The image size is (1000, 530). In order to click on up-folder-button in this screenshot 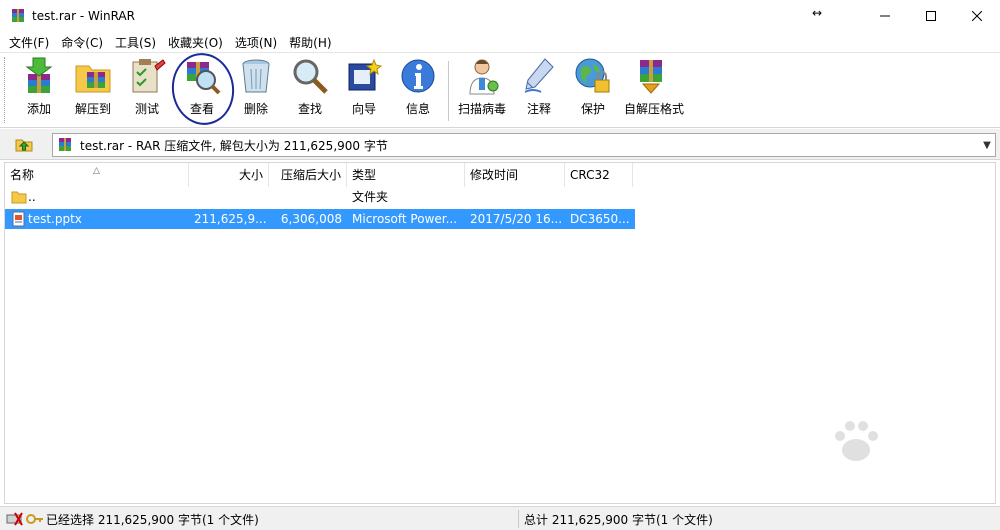, I will do `click(24, 144)`.